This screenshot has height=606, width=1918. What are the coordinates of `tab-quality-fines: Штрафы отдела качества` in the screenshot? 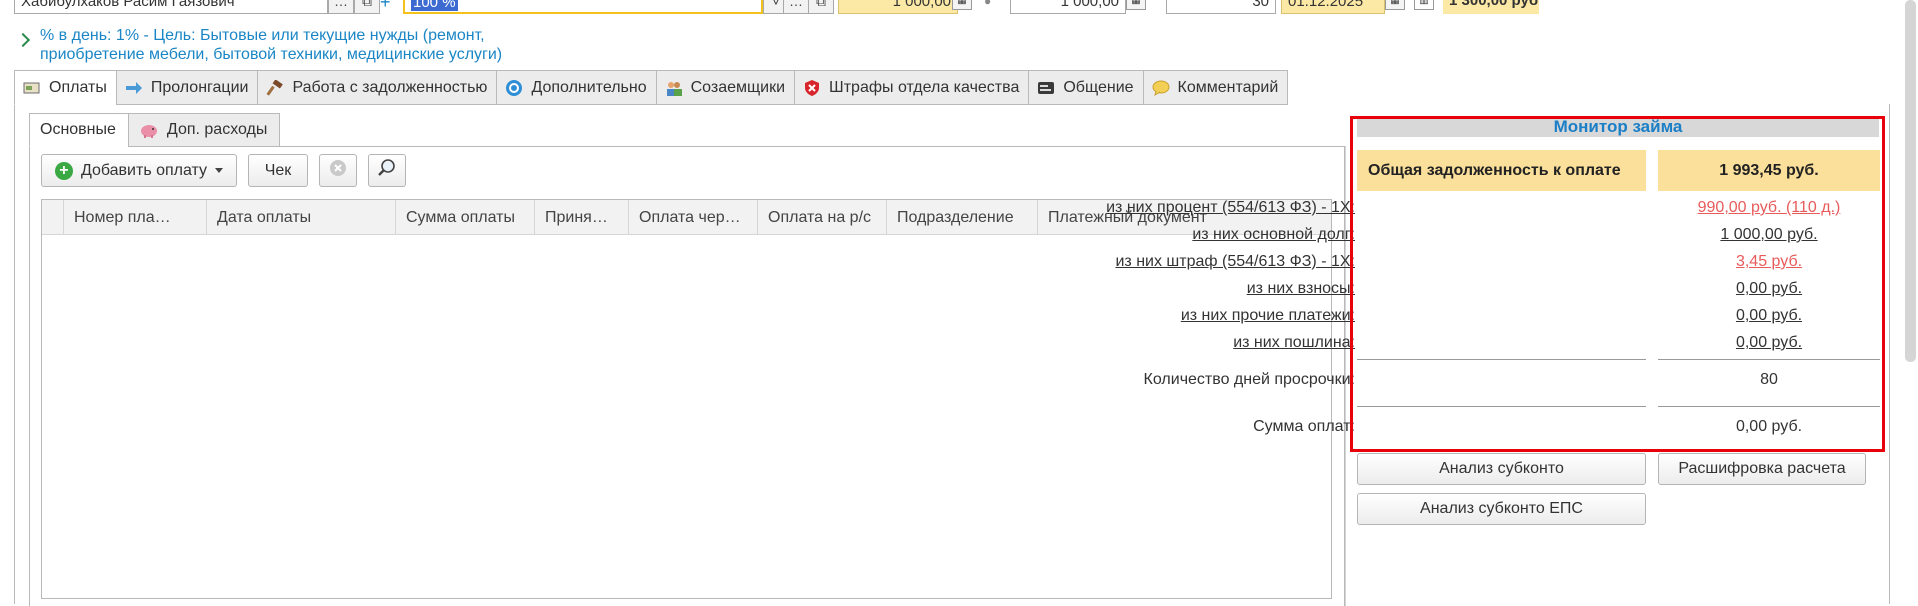 It's located at (912, 87).